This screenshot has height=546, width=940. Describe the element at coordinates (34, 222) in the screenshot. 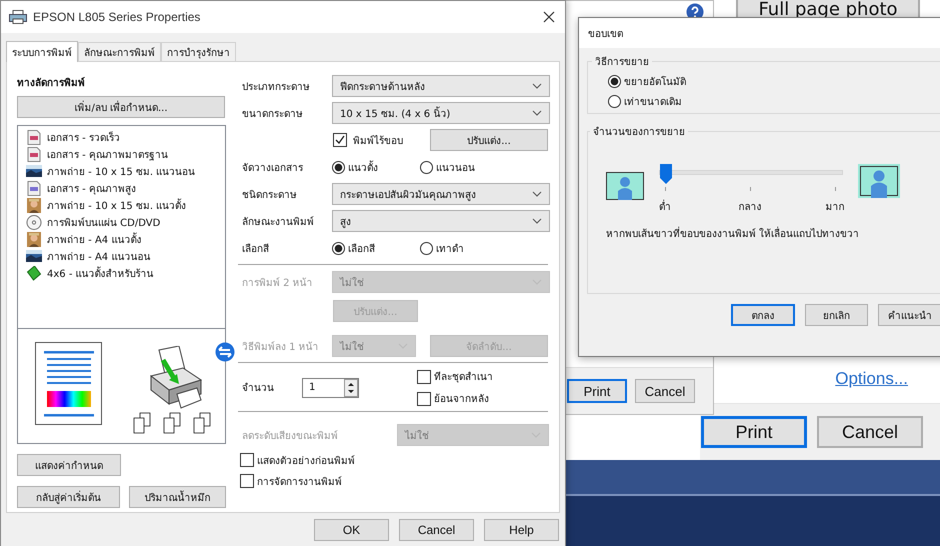

I see `disc-icon` at that location.